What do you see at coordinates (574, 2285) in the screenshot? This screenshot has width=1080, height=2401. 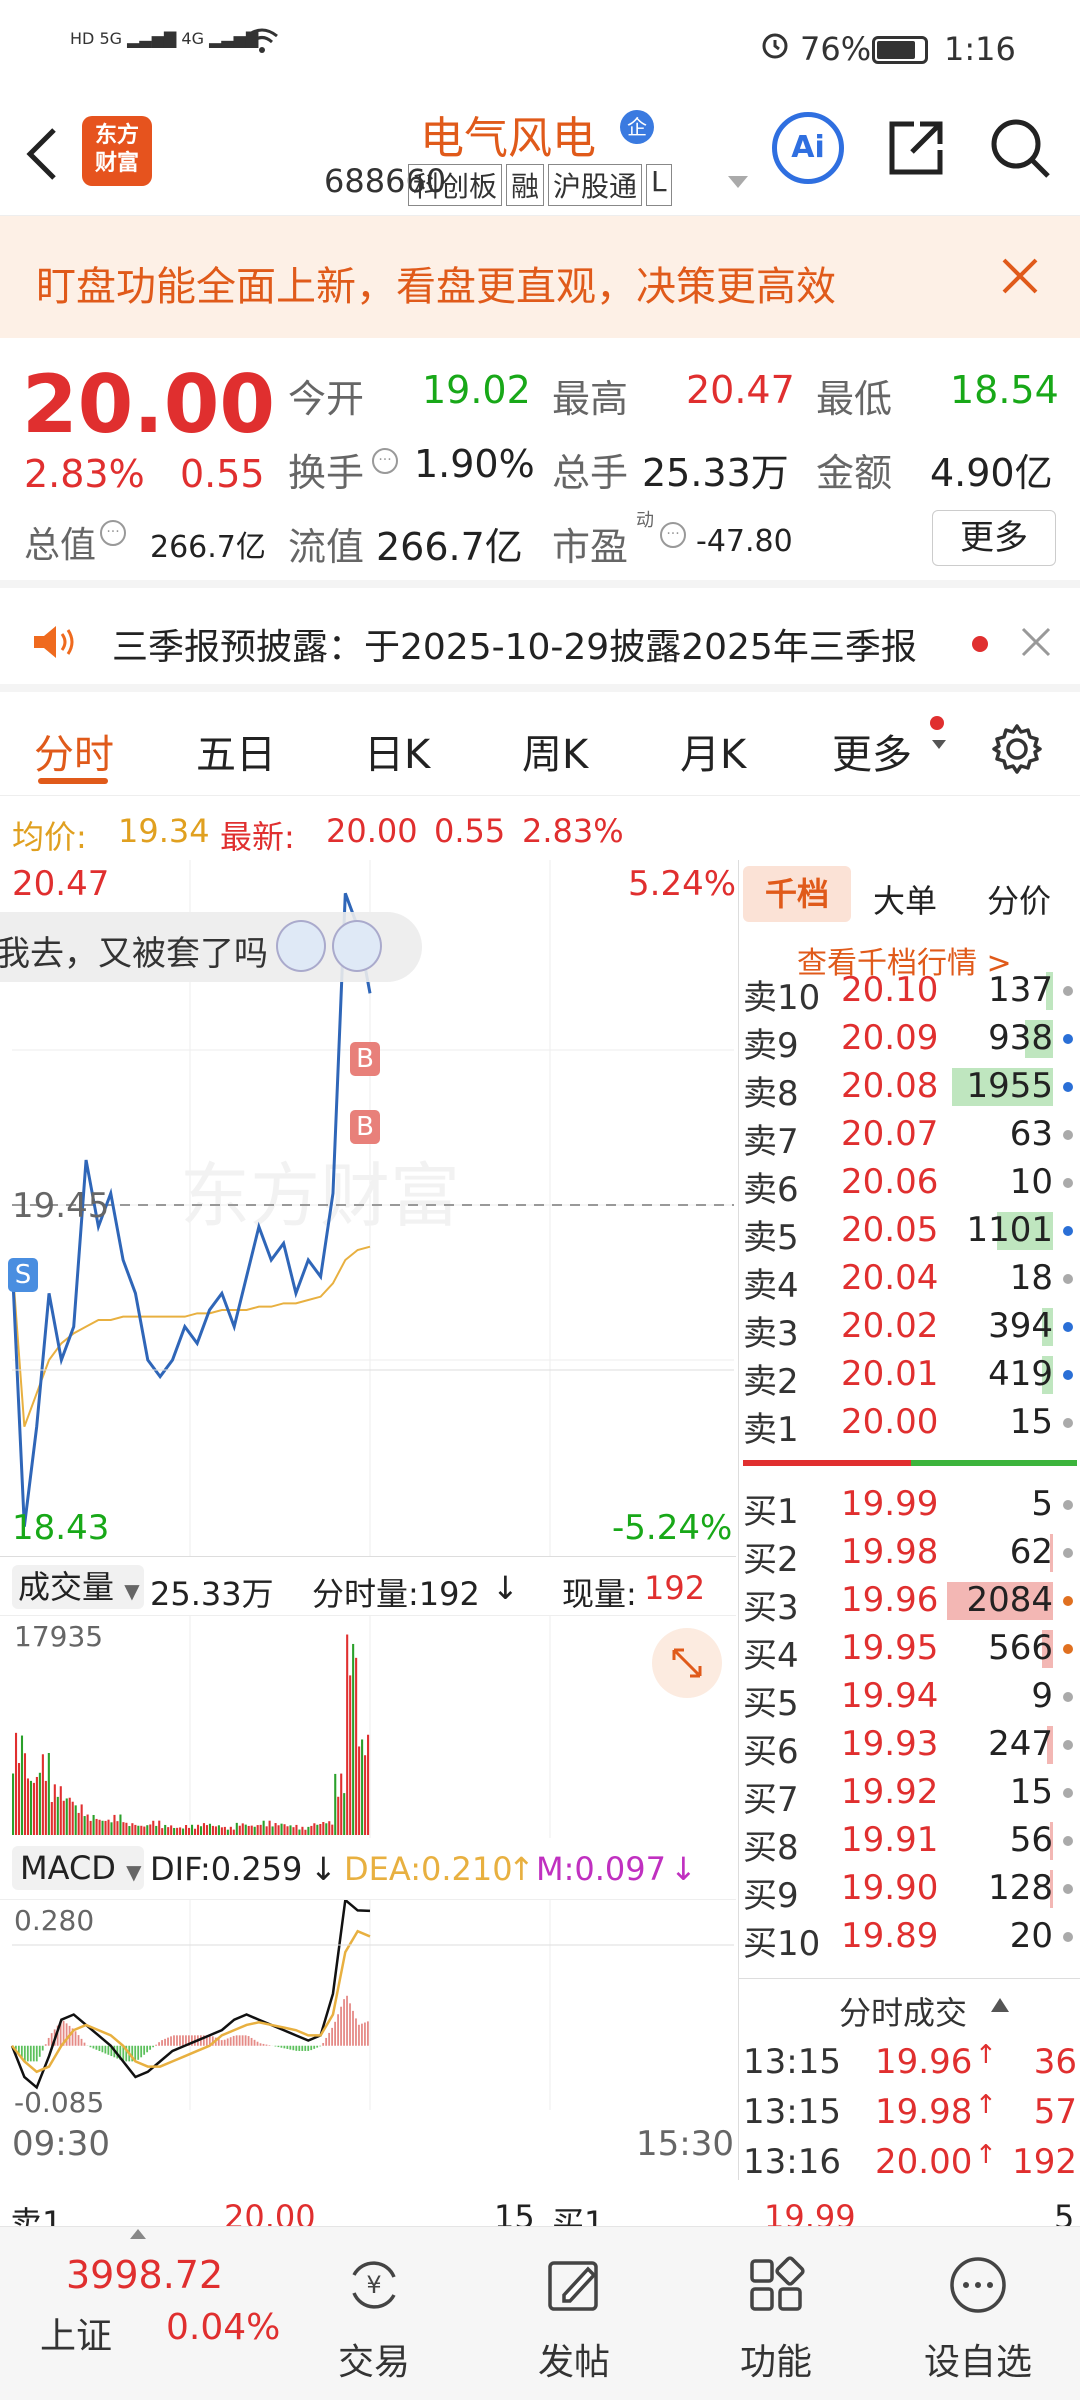 I see `edit-icon` at bounding box center [574, 2285].